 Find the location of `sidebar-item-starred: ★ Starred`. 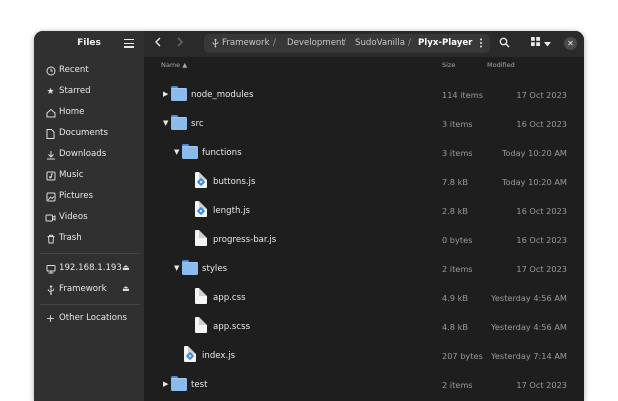

sidebar-item-starred: ★ Starred is located at coordinates (89, 91).